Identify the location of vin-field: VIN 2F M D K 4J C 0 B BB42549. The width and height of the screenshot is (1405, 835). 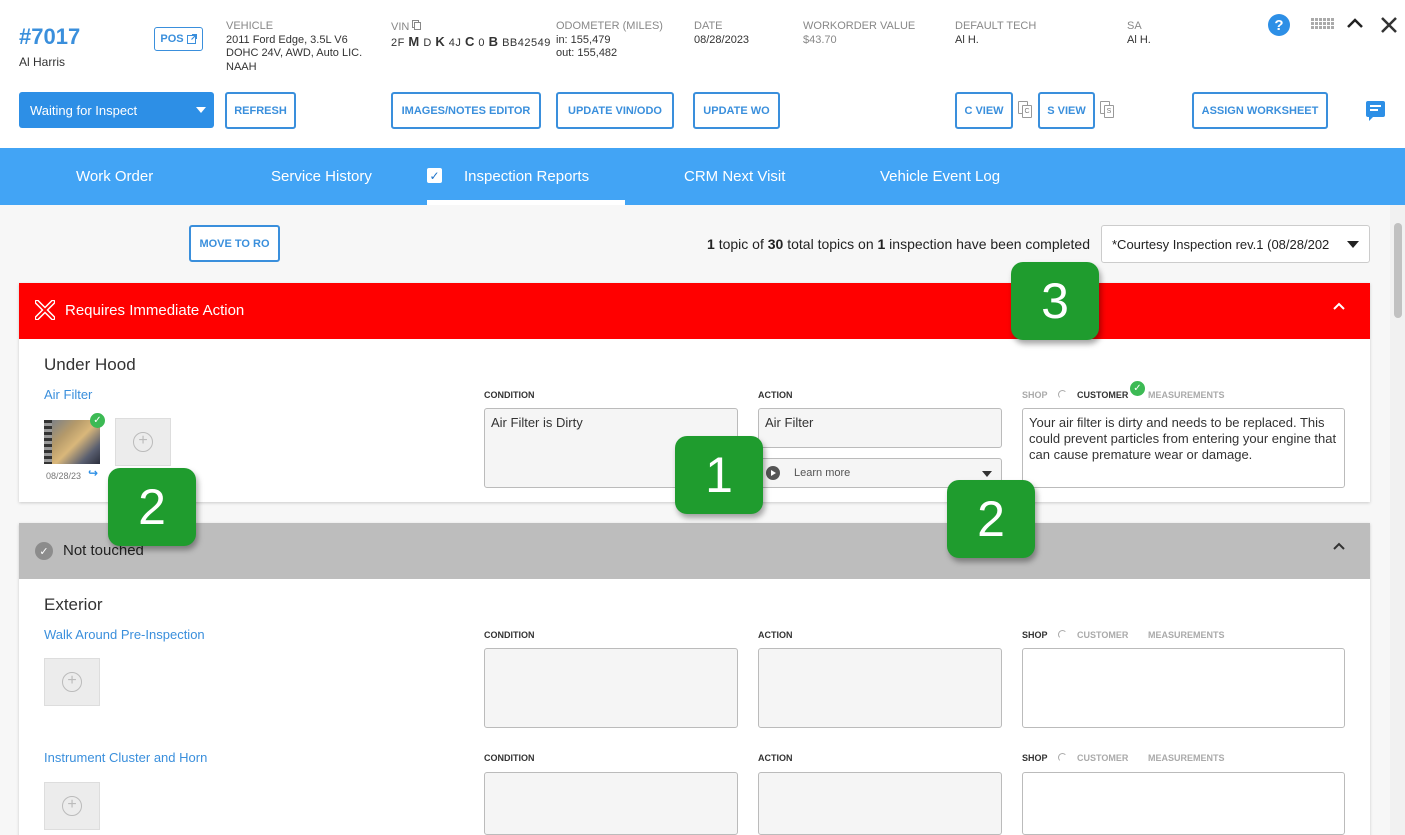
(471, 34).